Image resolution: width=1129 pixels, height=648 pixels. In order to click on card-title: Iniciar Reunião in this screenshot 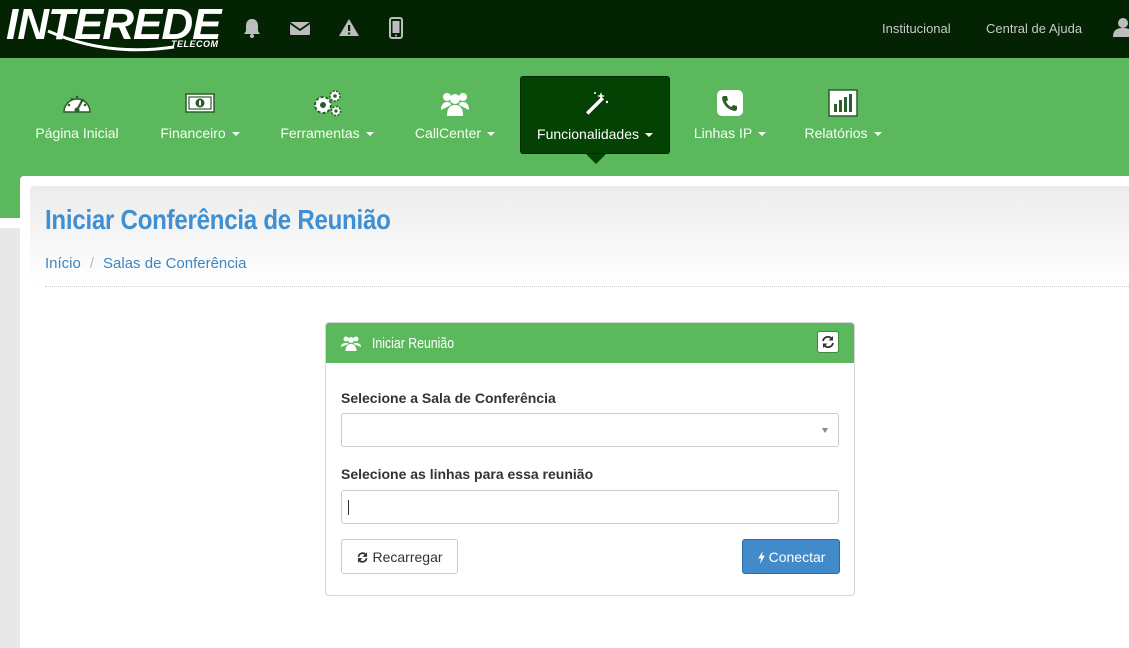, I will do `click(413, 343)`.